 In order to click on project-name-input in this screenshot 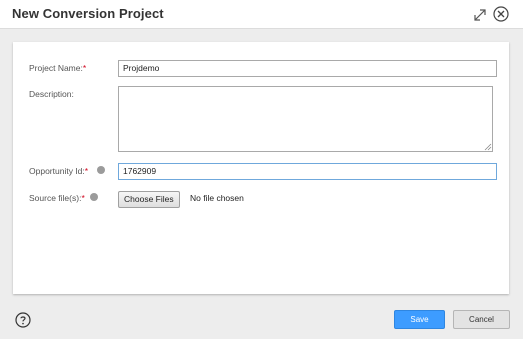, I will do `click(307, 68)`.